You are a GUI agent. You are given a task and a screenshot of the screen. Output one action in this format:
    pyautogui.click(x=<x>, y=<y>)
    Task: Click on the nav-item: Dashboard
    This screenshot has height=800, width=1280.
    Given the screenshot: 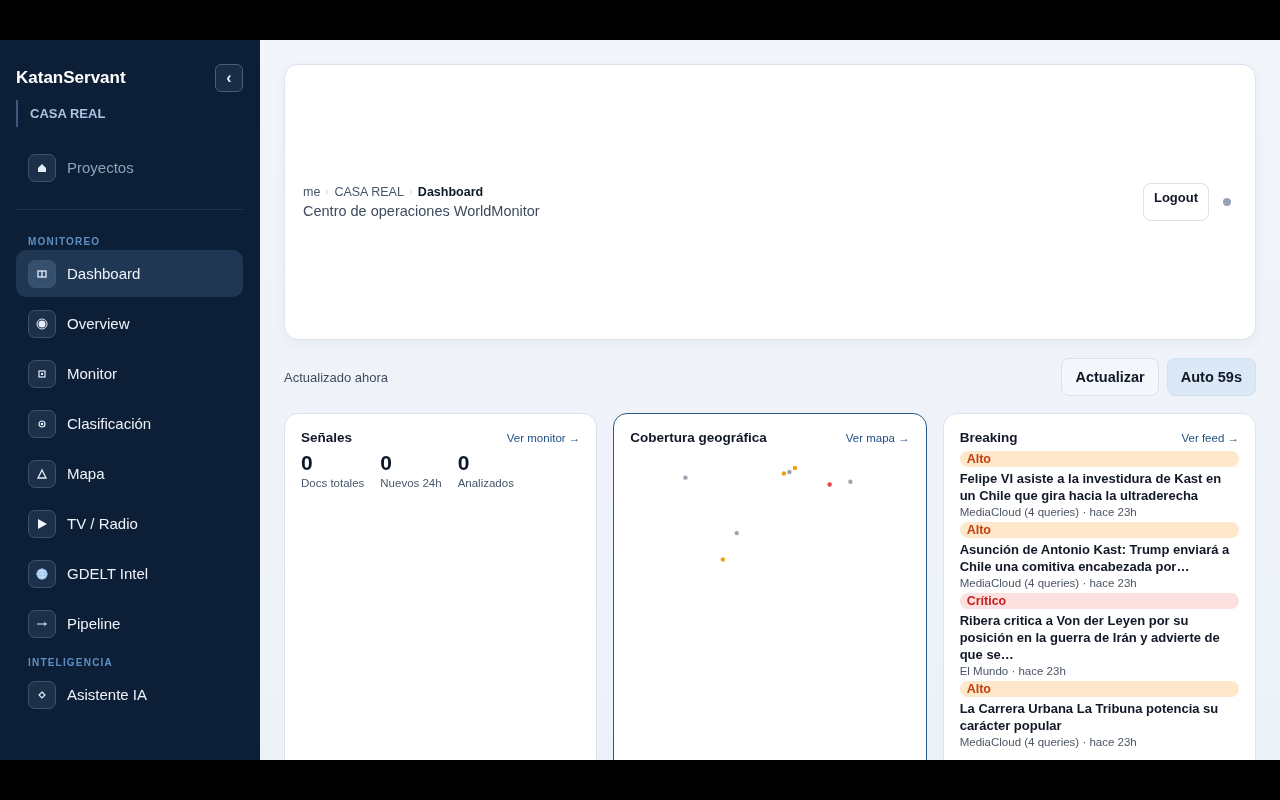 What is the action you would take?
    pyautogui.click(x=129, y=273)
    